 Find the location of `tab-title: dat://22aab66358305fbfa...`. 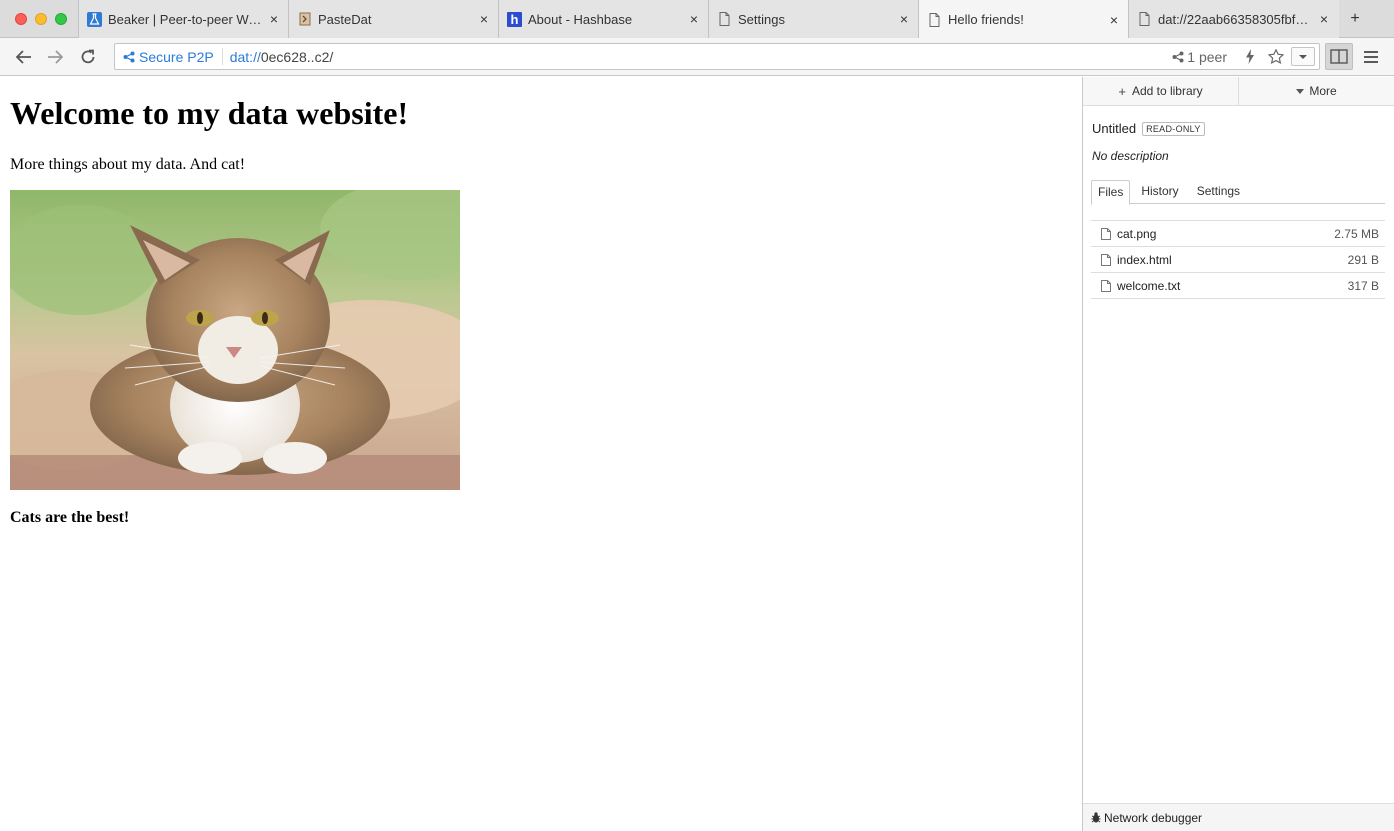

tab-title: dat://22aab66358305fbfa... is located at coordinates (1235, 19).